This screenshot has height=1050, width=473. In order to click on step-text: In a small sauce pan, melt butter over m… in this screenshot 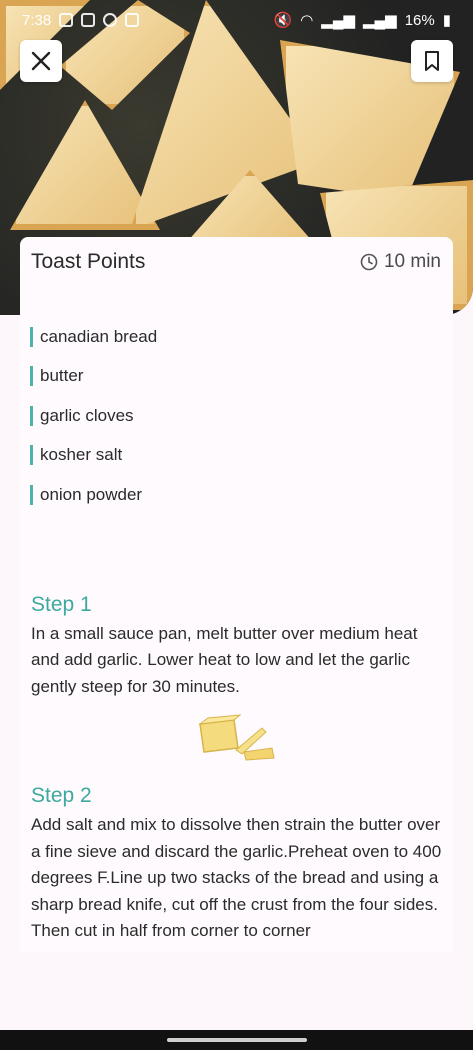, I will do `click(224, 659)`.